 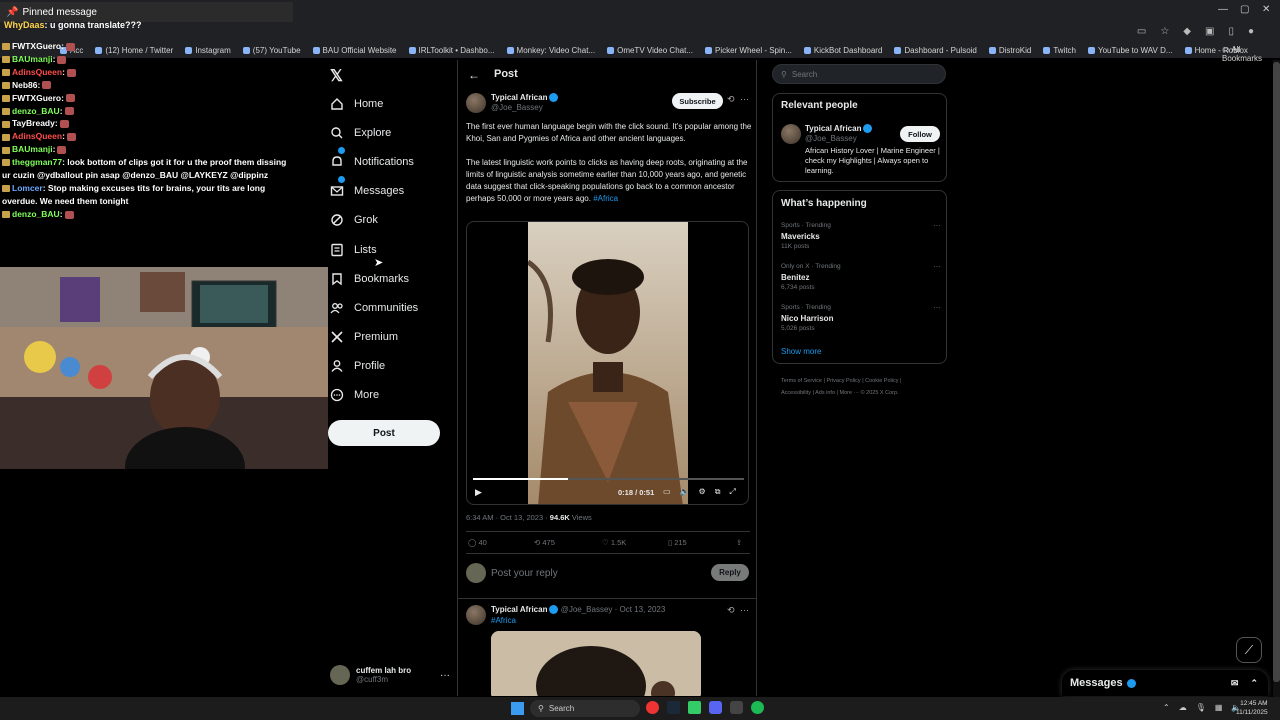 What do you see at coordinates (355, 366) in the screenshot?
I see `nav-item-profile: Profile` at bounding box center [355, 366].